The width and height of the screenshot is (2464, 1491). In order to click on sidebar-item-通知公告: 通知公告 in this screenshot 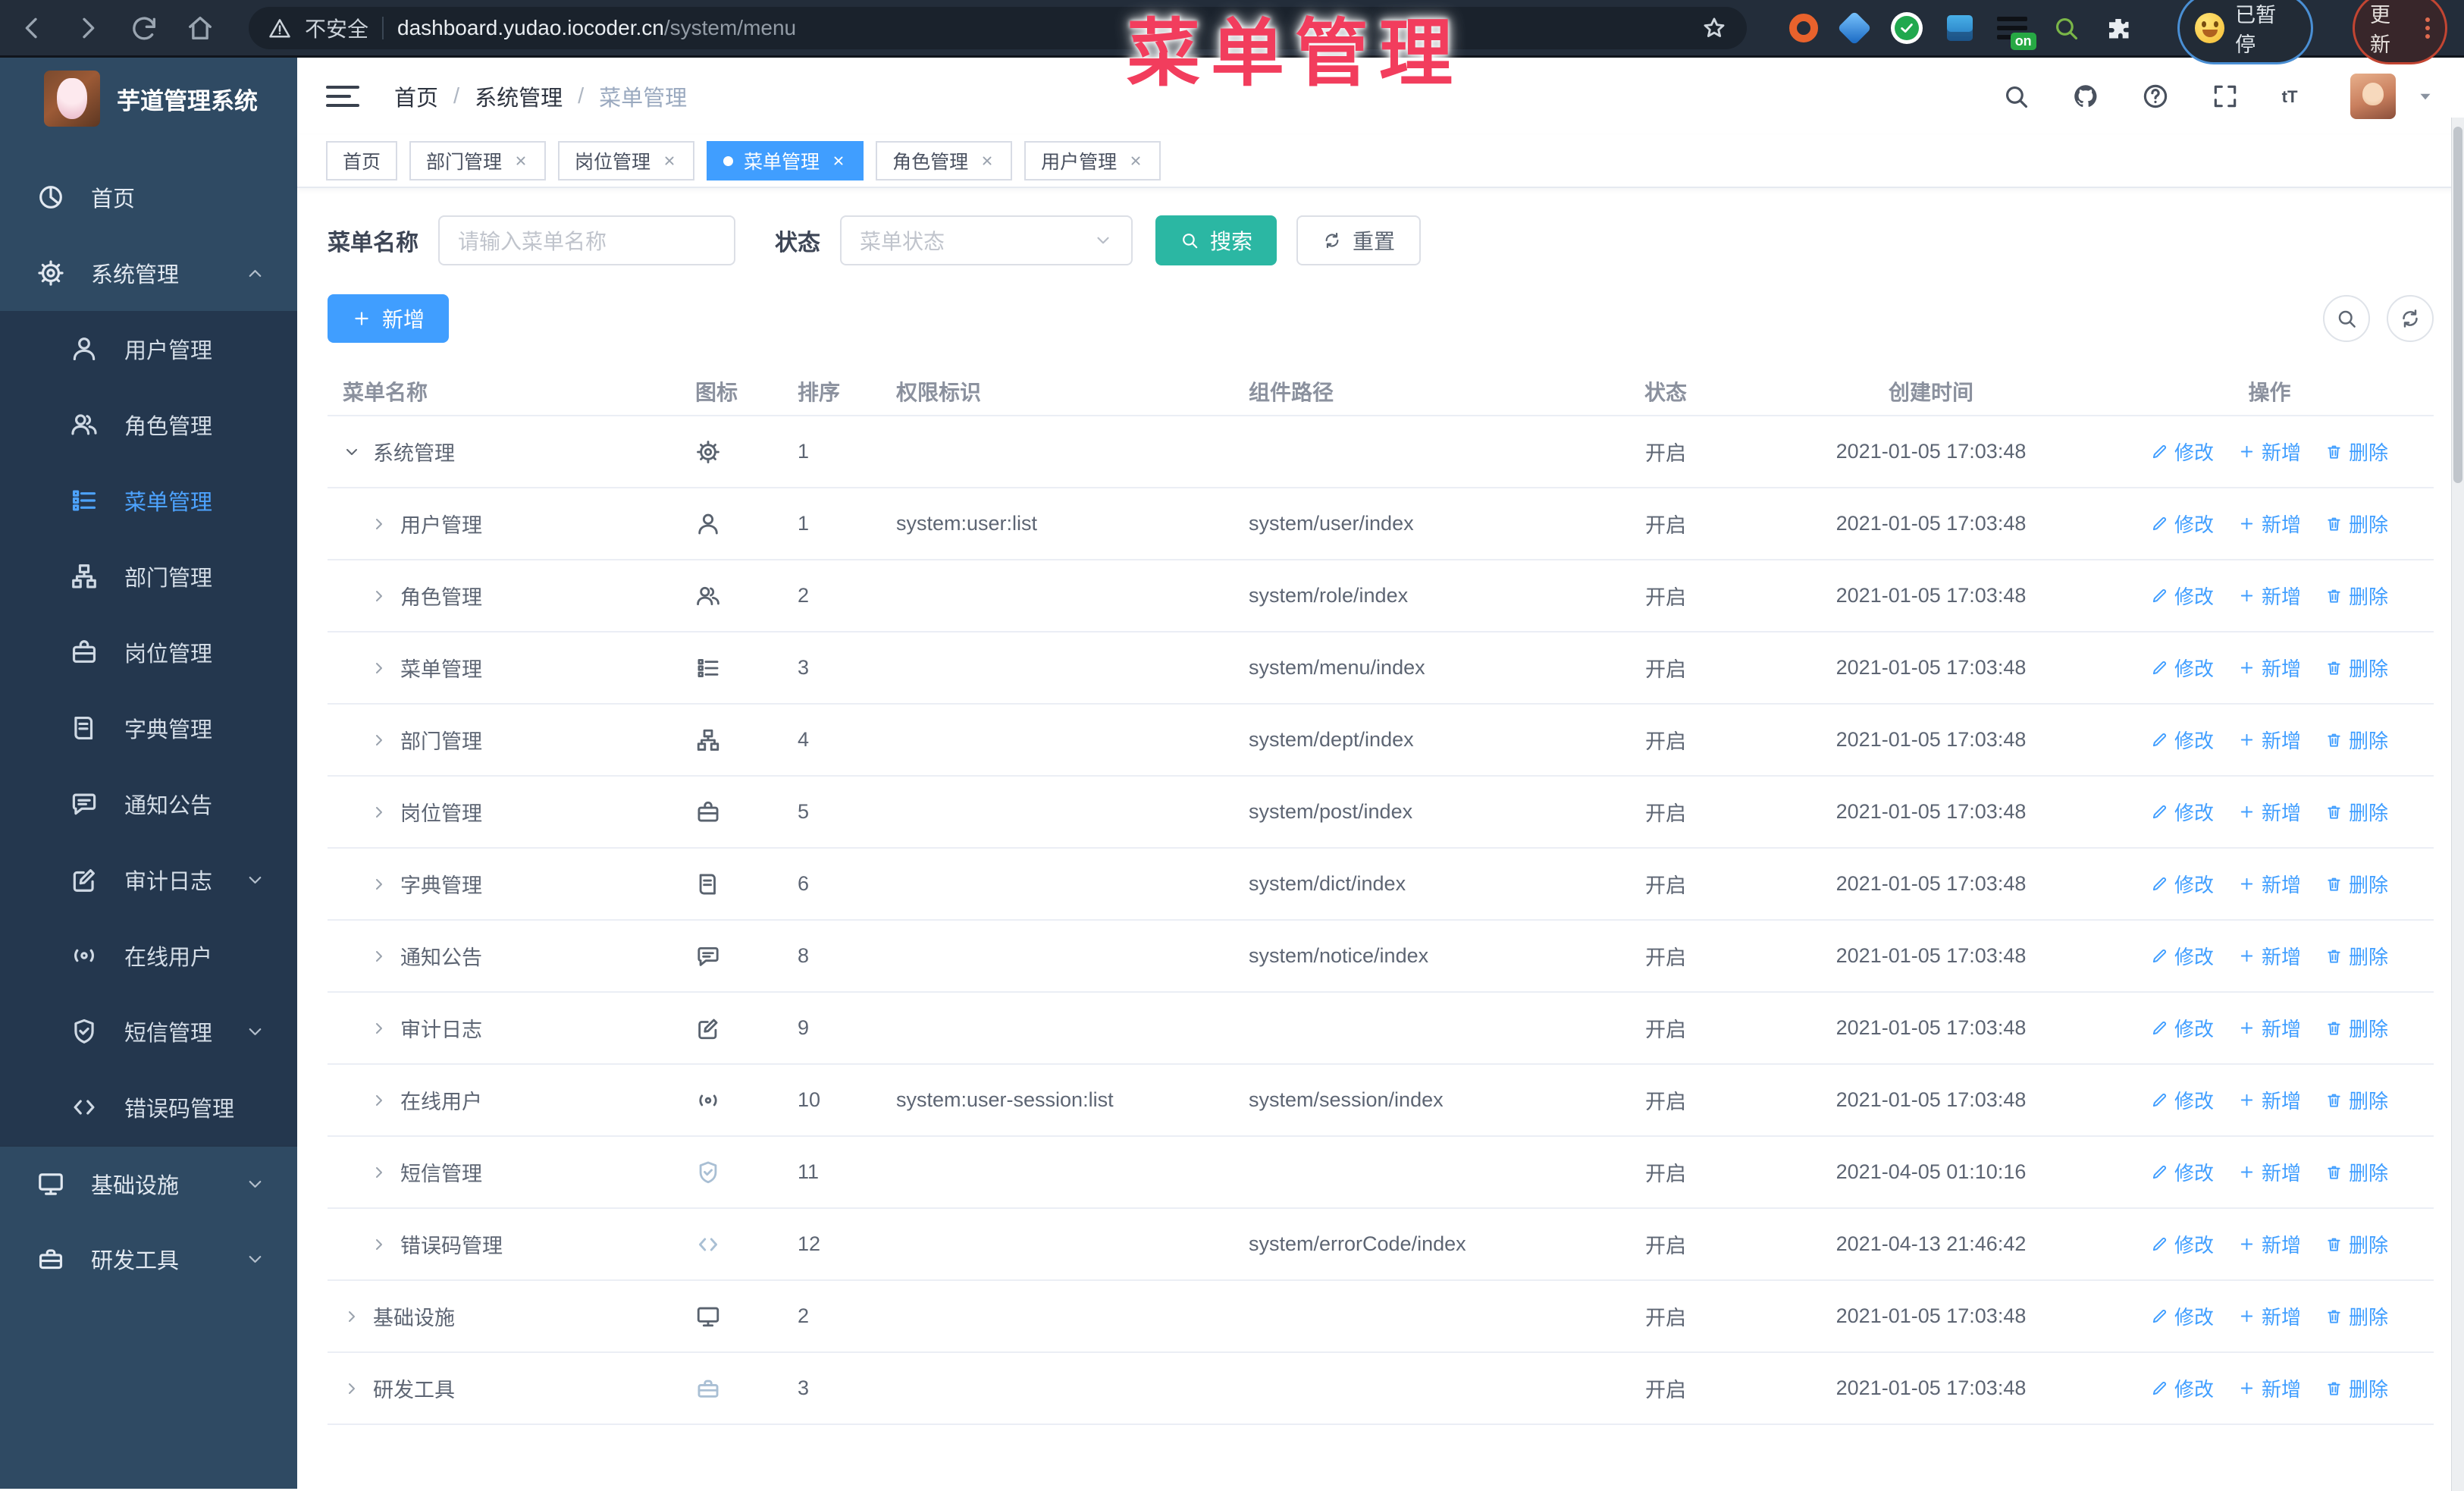, I will do `click(148, 804)`.